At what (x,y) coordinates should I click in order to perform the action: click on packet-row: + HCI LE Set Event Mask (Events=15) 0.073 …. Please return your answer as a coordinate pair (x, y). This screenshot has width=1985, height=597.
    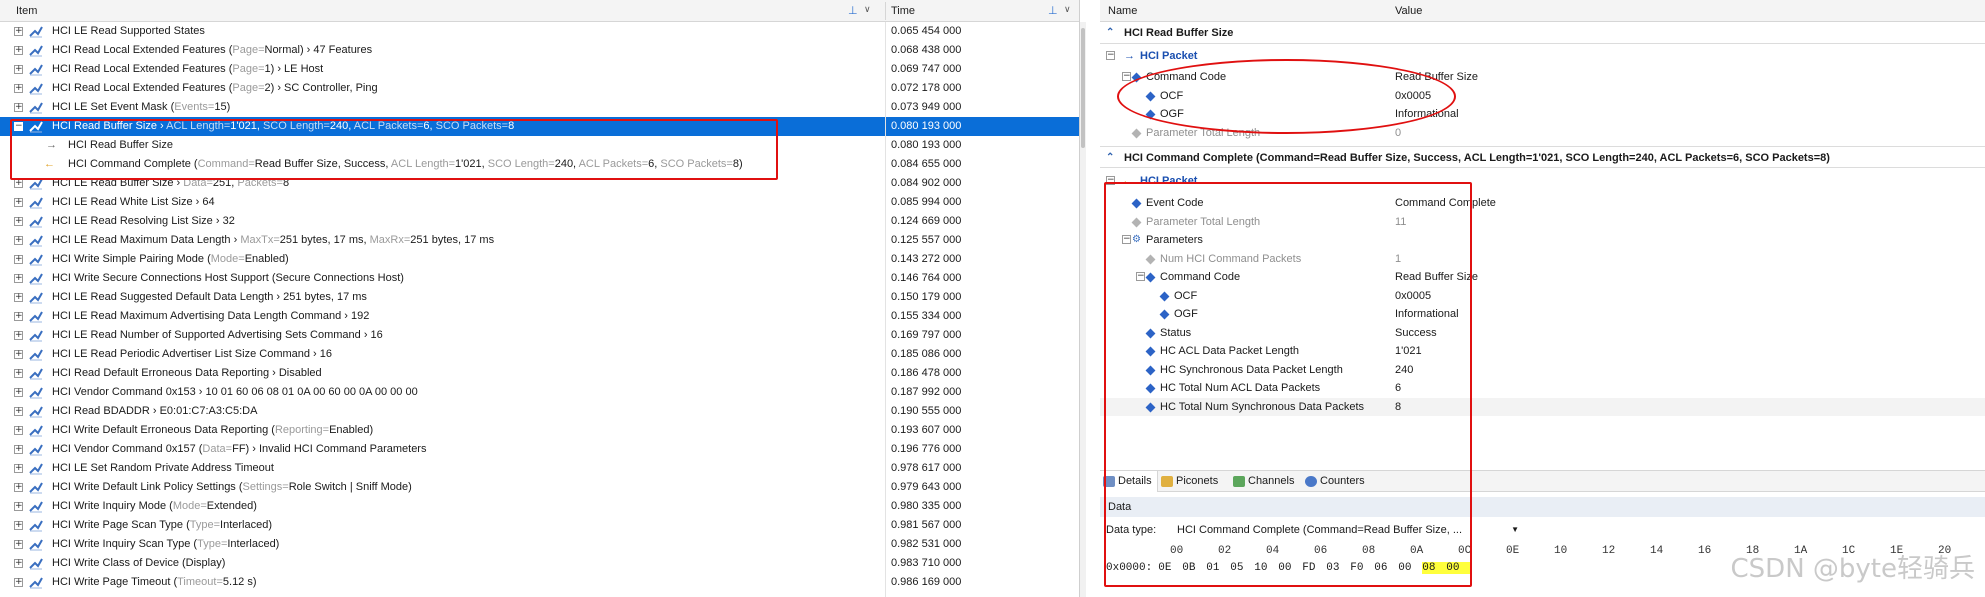
    Looking at the image, I should click on (539, 107).